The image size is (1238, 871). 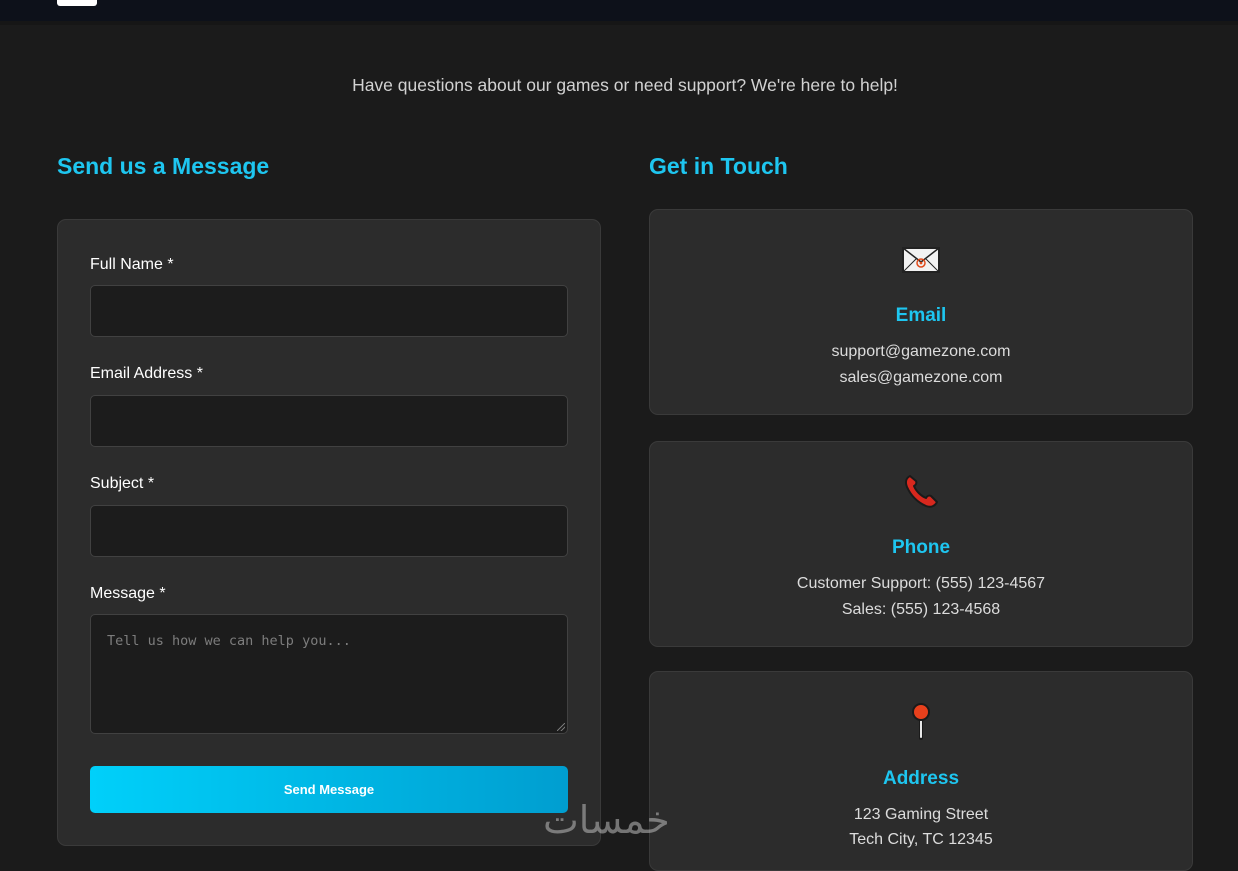 I want to click on resize-handle-icon, so click(x=561, y=727).